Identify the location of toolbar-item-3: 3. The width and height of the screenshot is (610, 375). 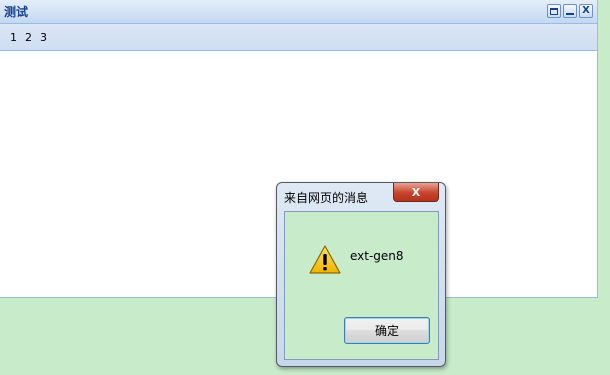
(43, 37).